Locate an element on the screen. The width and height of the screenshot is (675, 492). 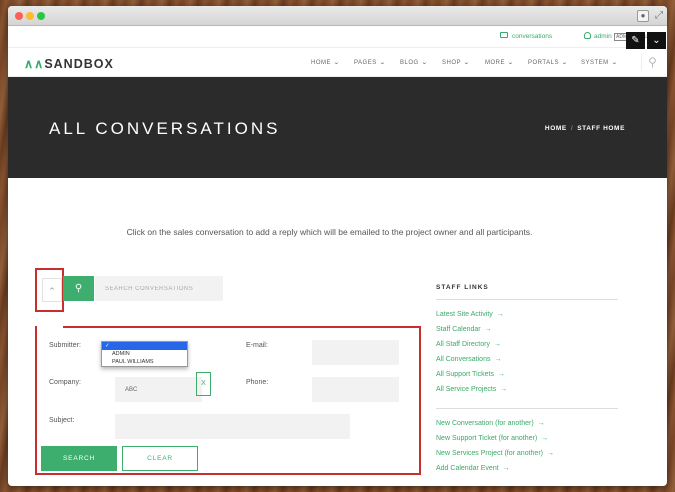
staff-links-title: STAFF LINKS is located at coordinates (462, 287).